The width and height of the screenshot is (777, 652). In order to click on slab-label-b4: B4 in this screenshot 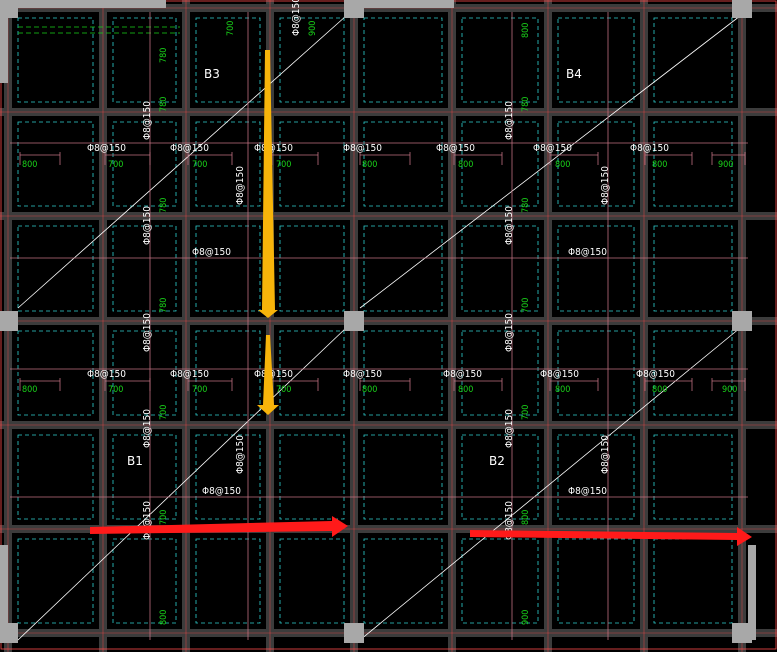, I will do `click(574, 74)`.